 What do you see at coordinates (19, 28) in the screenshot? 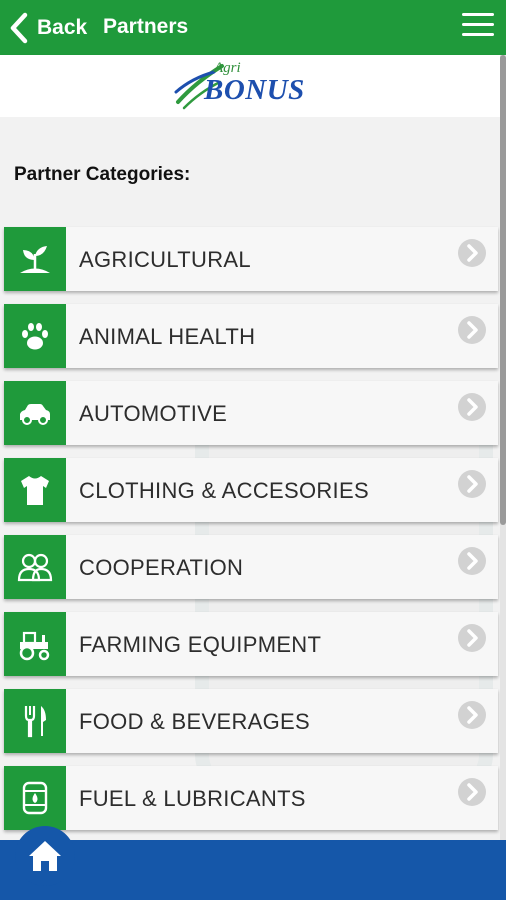
I see `chevron-left-icon` at bounding box center [19, 28].